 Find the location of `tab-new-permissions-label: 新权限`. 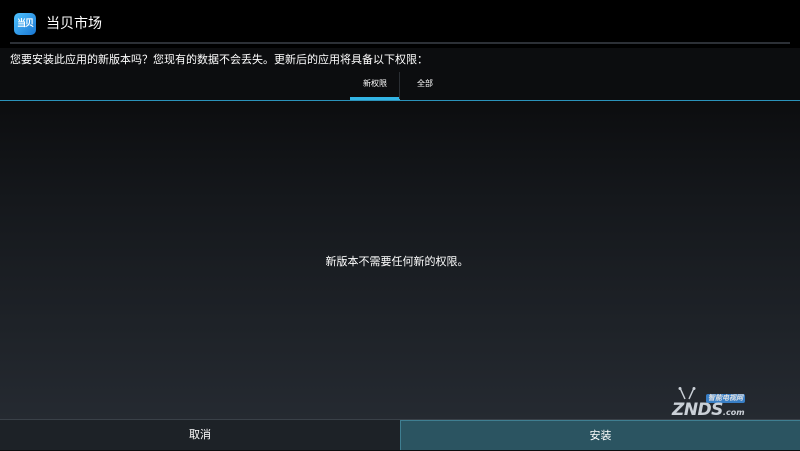

tab-new-permissions-label: 新权限 is located at coordinates (375, 83).